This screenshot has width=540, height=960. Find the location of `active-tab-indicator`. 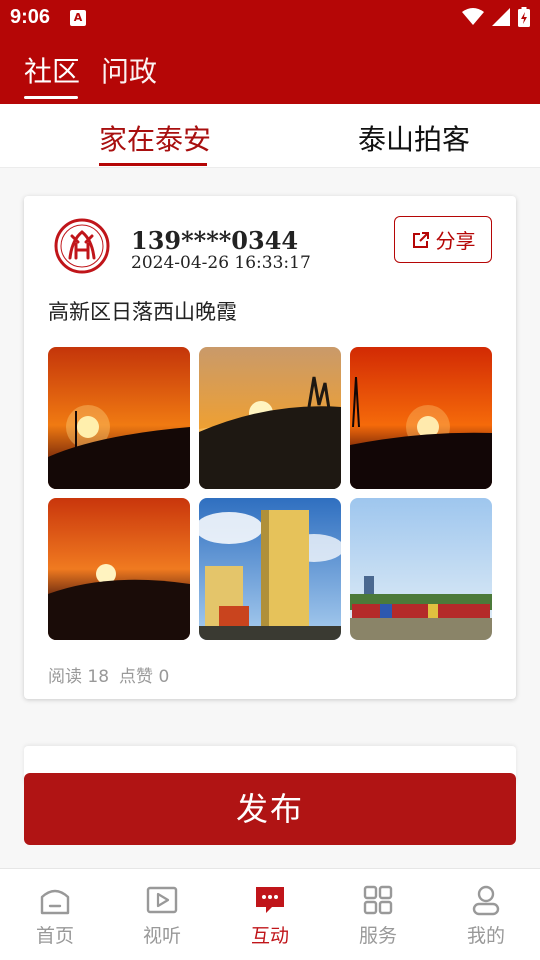

active-tab-indicator is located at coordinates (51, 97).